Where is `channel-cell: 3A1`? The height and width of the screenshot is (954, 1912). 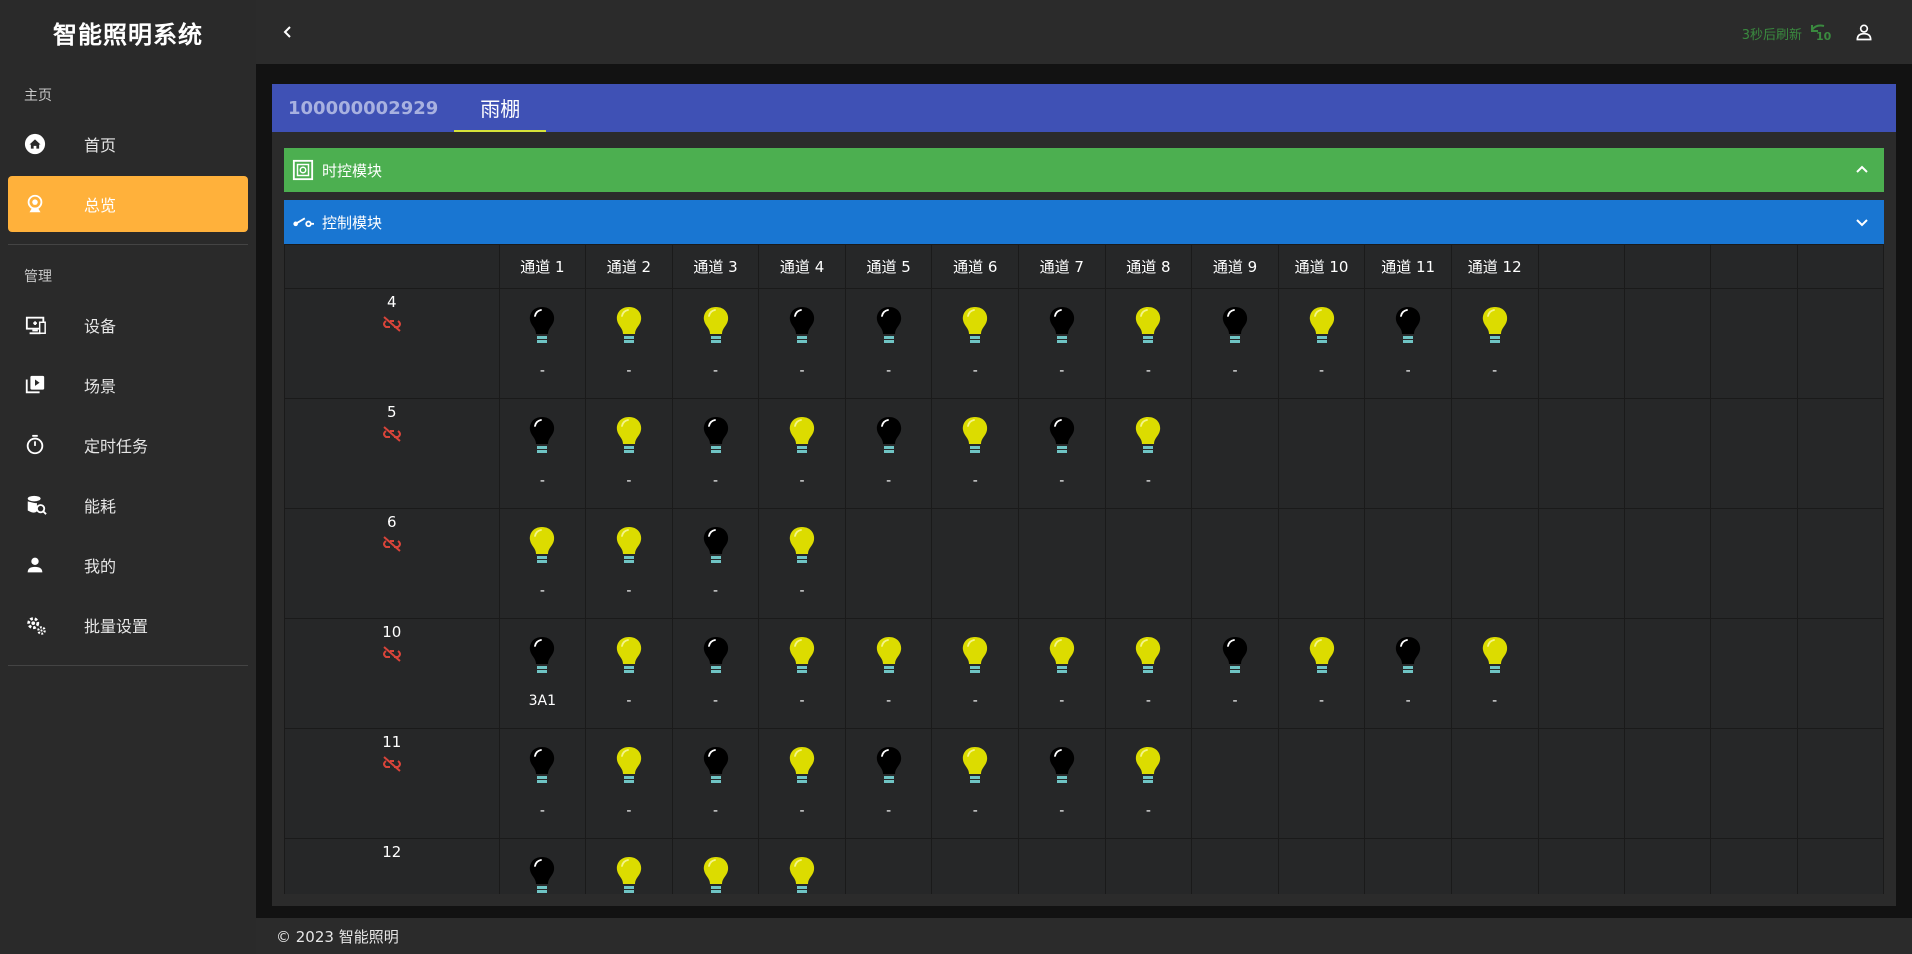
channel-cell: 3A1 is located at coordinates (542, 673).